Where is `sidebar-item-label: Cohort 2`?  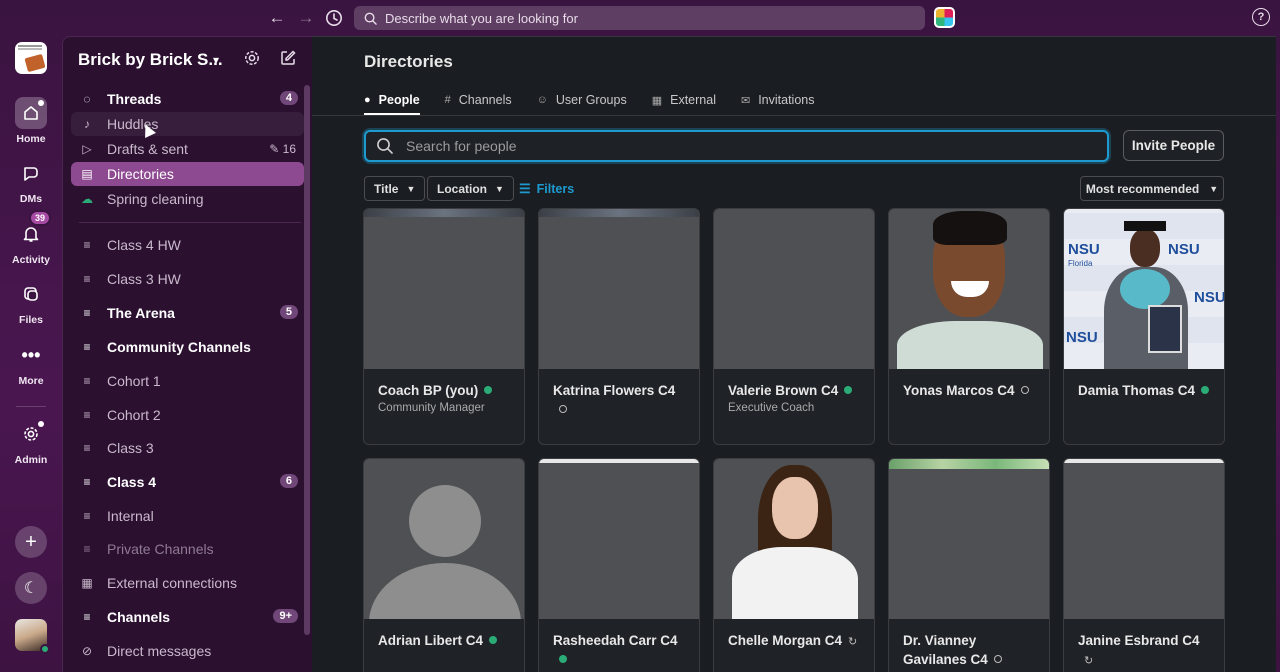
sidebar-item-label: Cohort 2 is located at coordinates (134, 415).